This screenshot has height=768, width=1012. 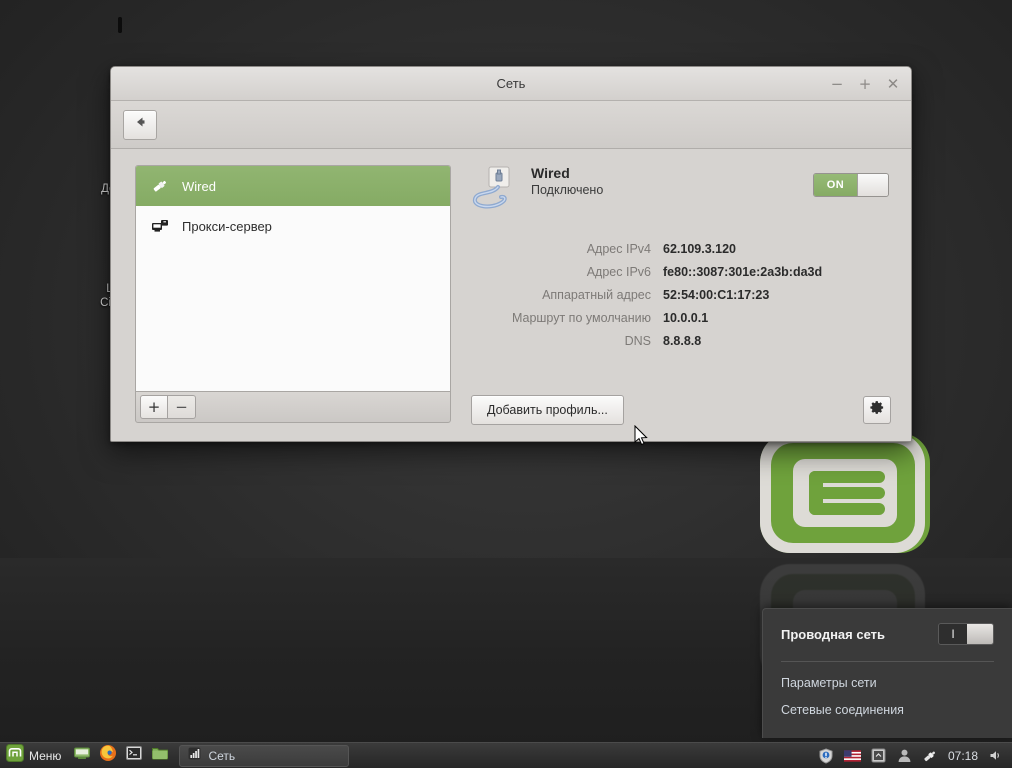 What do you see at coordinates (506, 755) in the screenshot?
I see `taskbar: Меню Сеть 07:18` at bounding box center [506, 755].